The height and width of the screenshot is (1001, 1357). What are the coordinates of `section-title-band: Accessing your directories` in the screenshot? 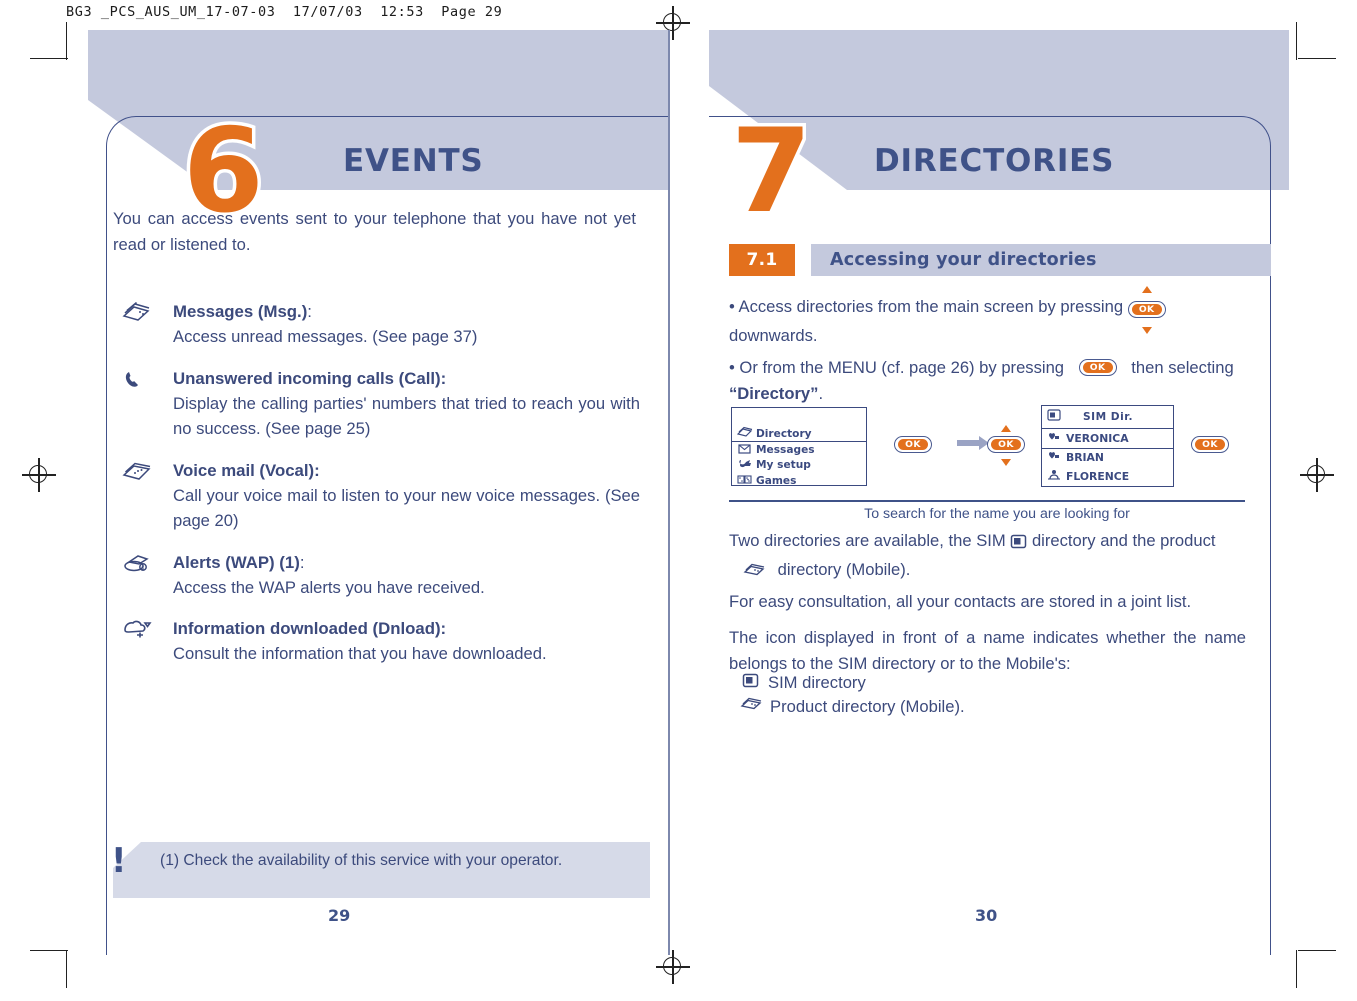 It's located at (1041, 260).